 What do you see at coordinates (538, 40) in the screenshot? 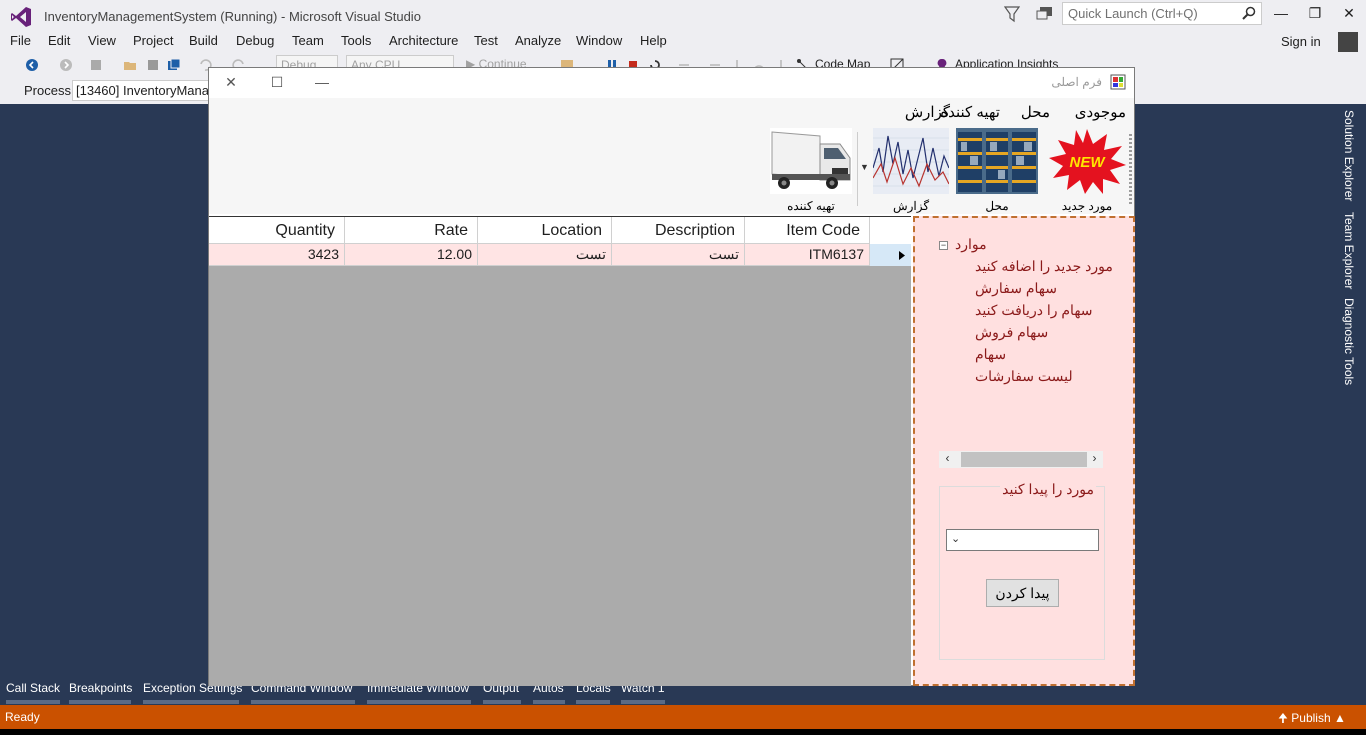
I see `menu-analyze: Analyze` at bounding box center [538, 40].